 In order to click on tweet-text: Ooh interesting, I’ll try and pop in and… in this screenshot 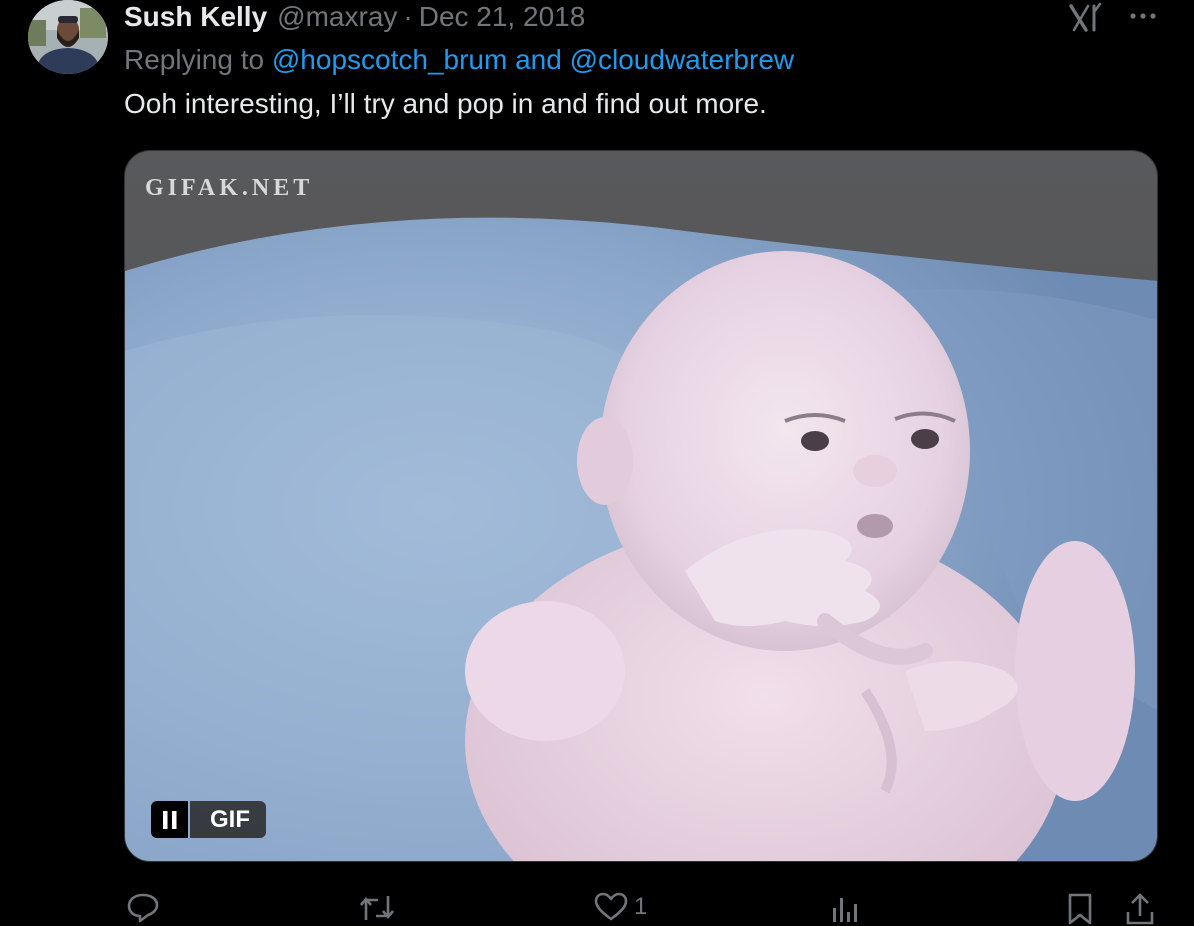, I will do `click(445, 103)`.